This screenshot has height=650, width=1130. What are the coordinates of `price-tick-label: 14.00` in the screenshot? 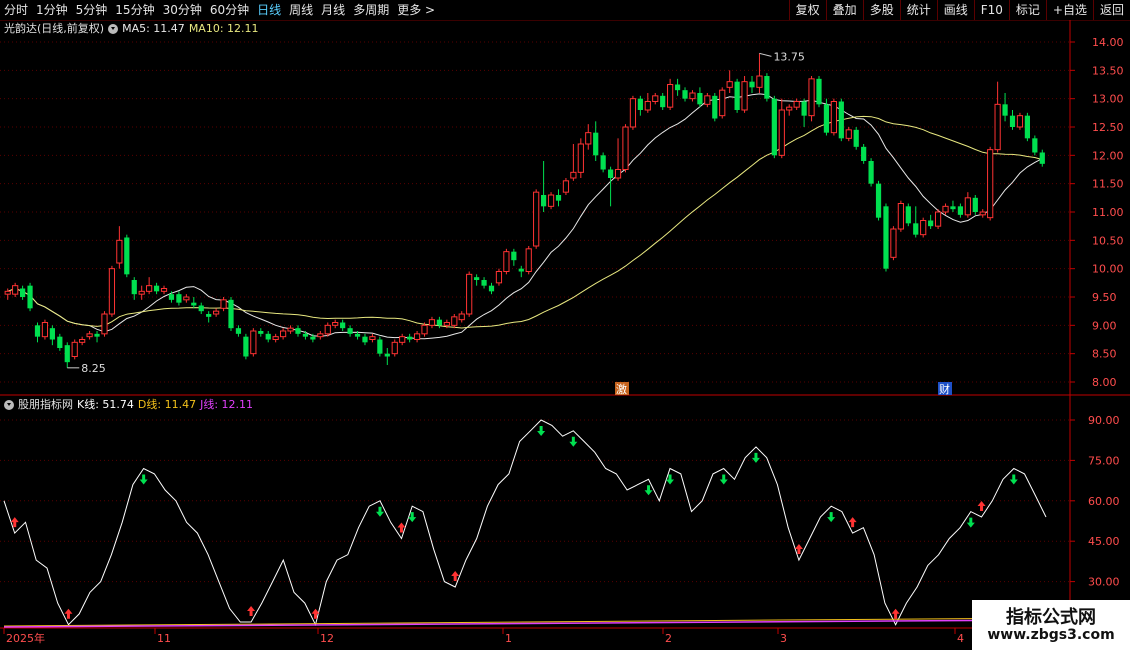 It's located at (1108, 42).